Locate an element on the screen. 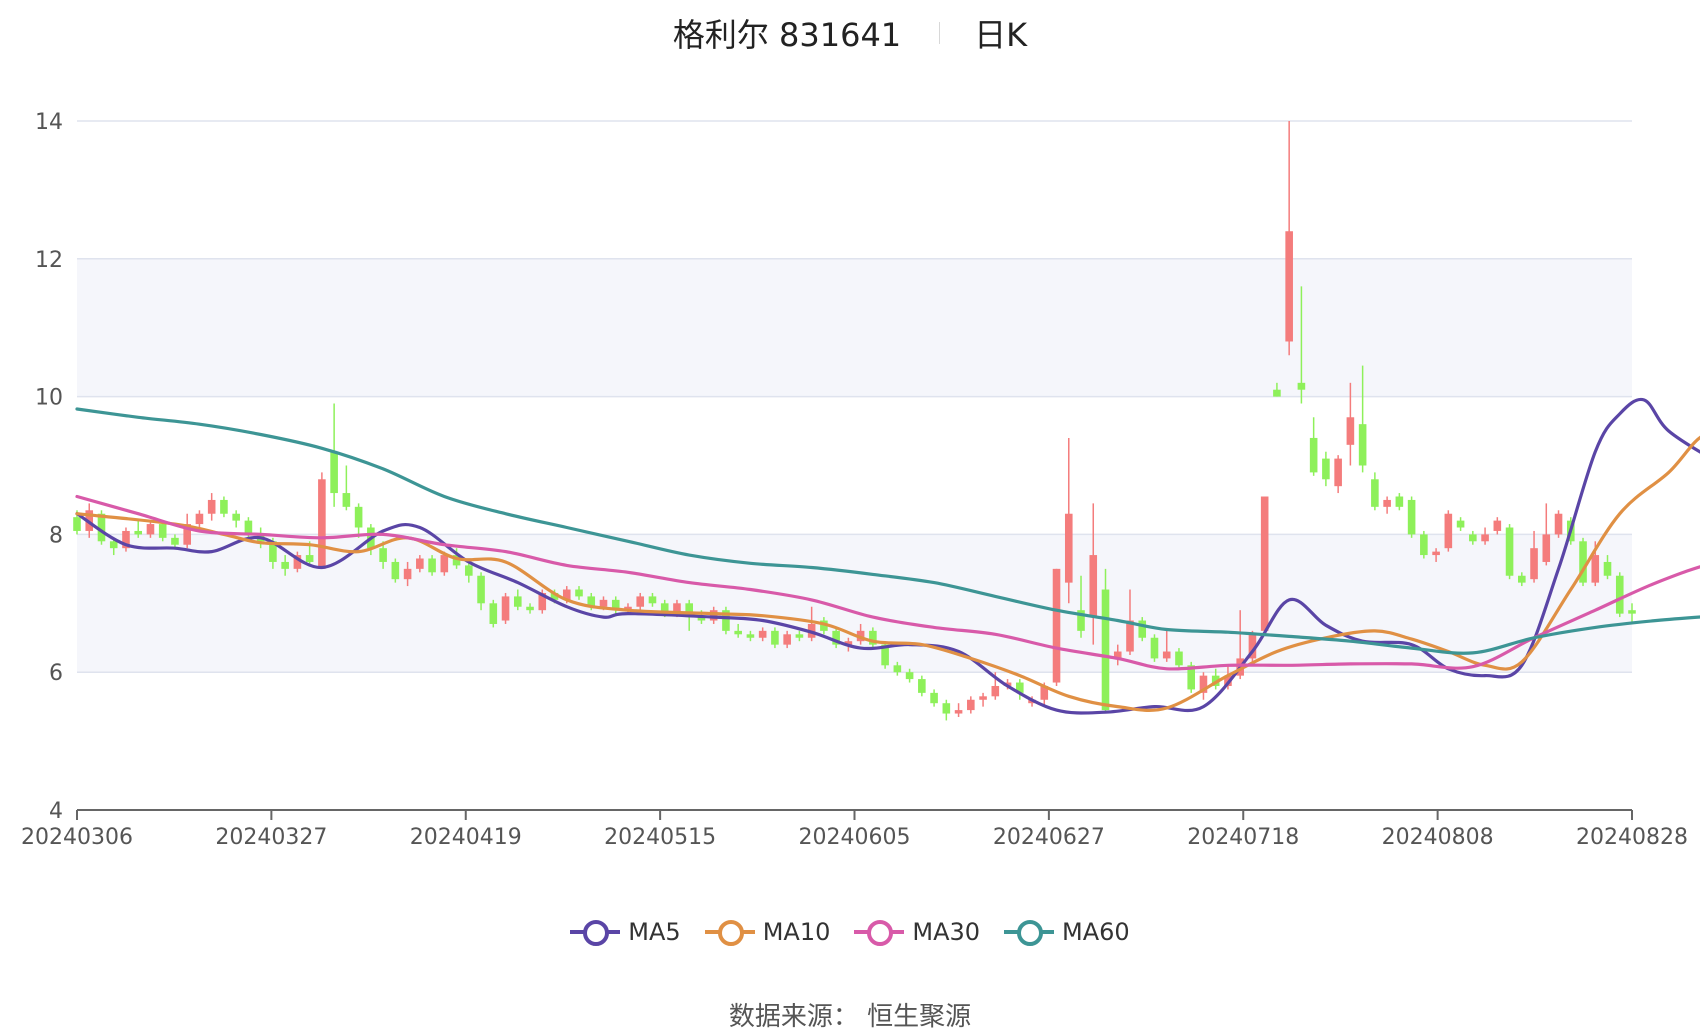 This screenshot has height=1034, width=1700. legend: MA5 MA10 MA30 MA60 is located at coordinates (850, 932).